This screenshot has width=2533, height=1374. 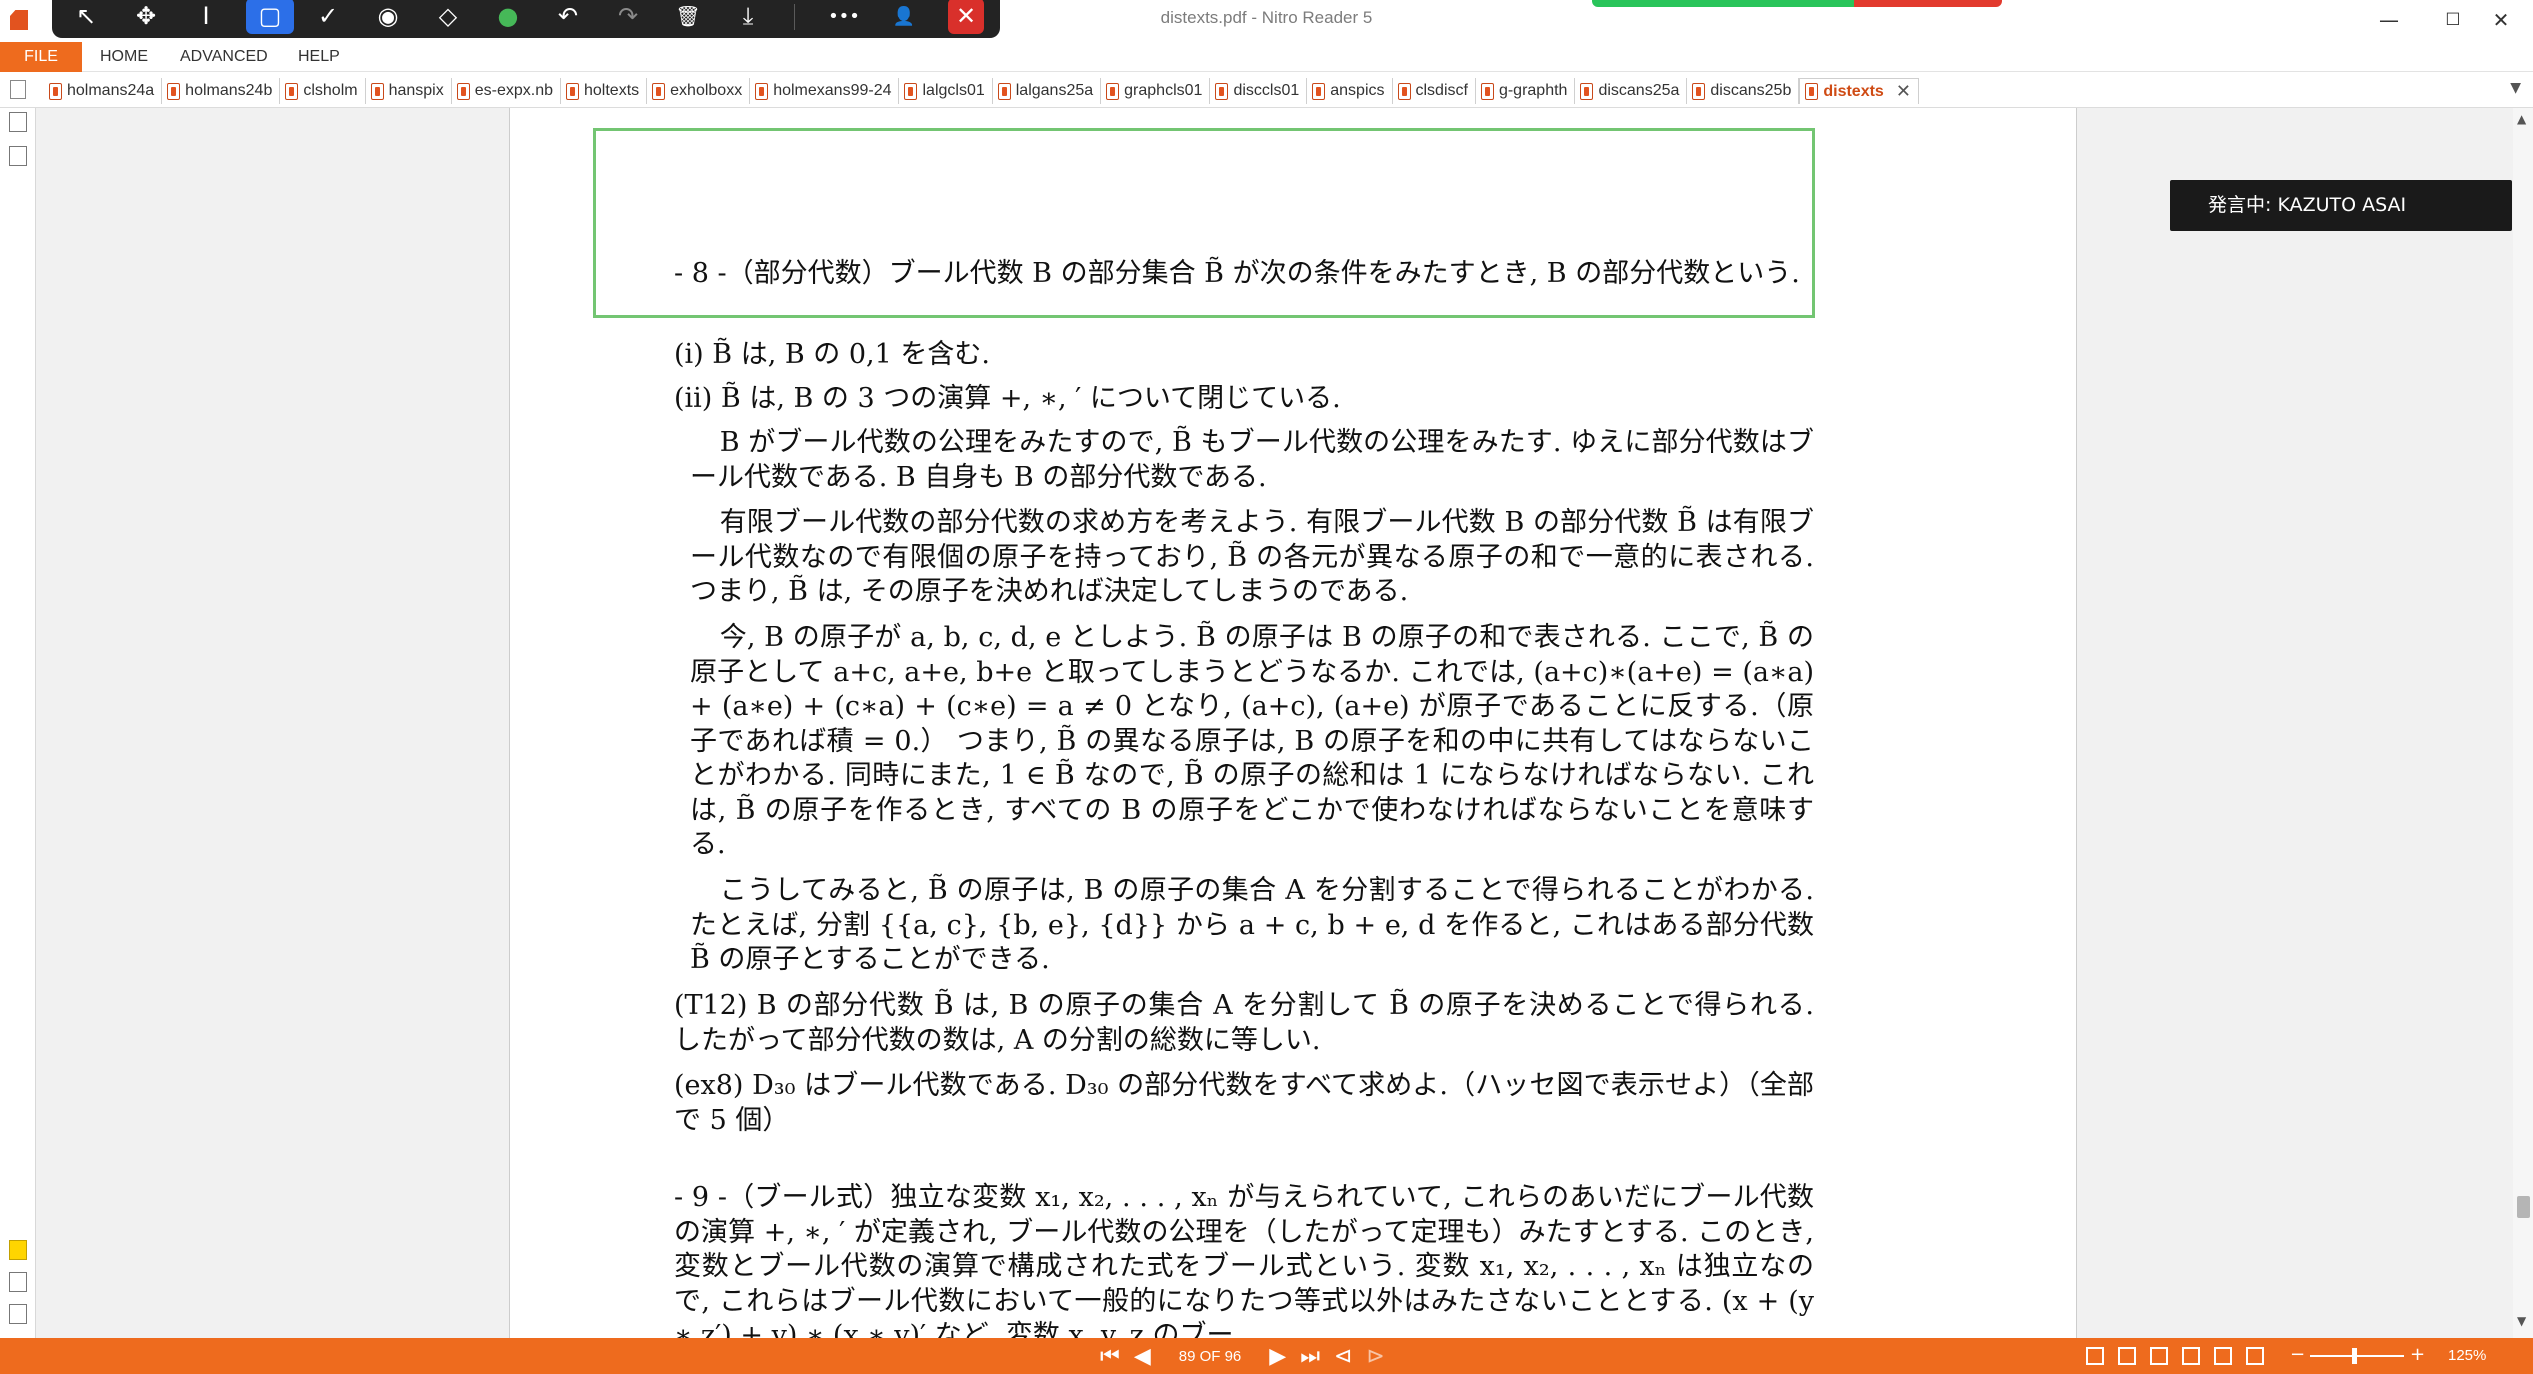 What do you see at coordinates (1310, 1356) in the screenshot?
I see `last-page-icon: ⏭` at bounding box center [1310, 1356].